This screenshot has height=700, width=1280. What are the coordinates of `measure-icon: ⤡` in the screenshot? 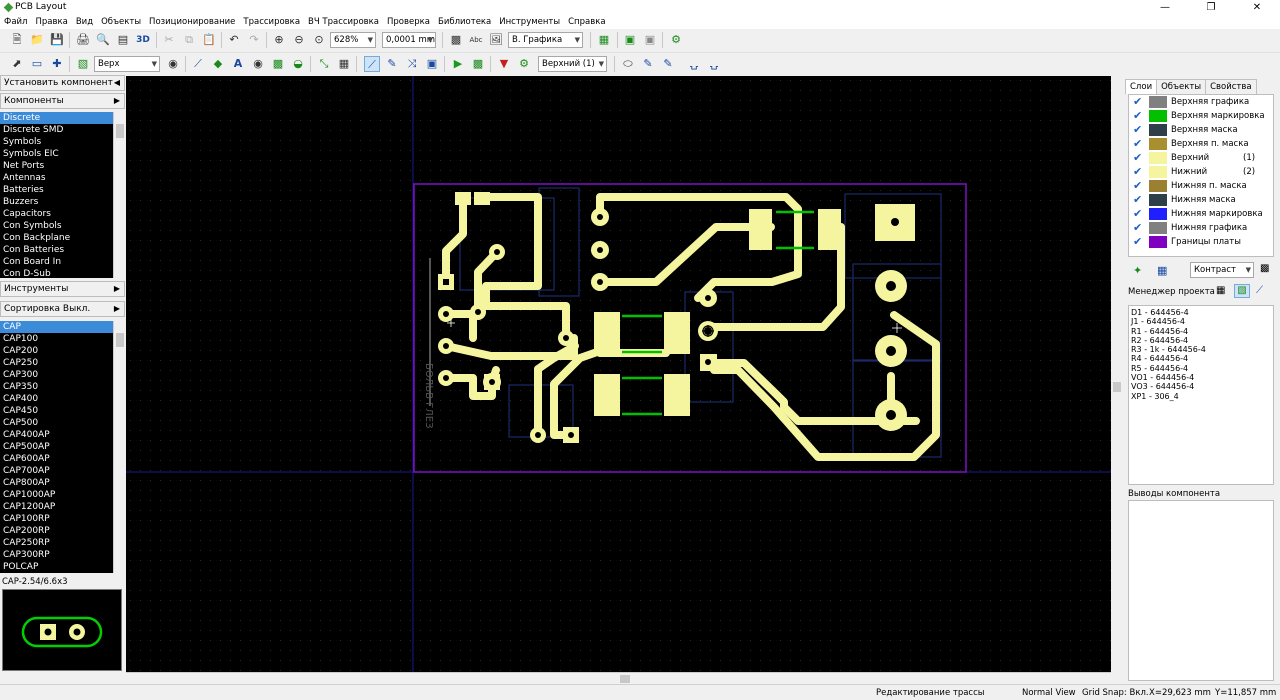 It's located at (324, 64).